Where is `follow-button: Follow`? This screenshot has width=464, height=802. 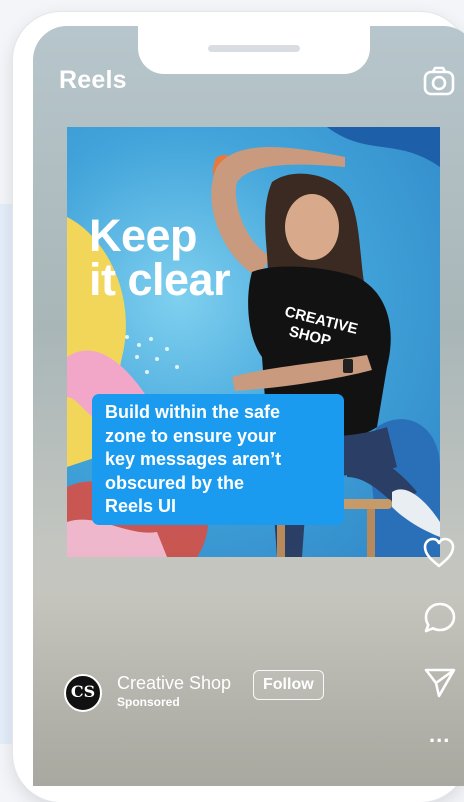
follow-button: Follow is located at coordinates (288, 685).